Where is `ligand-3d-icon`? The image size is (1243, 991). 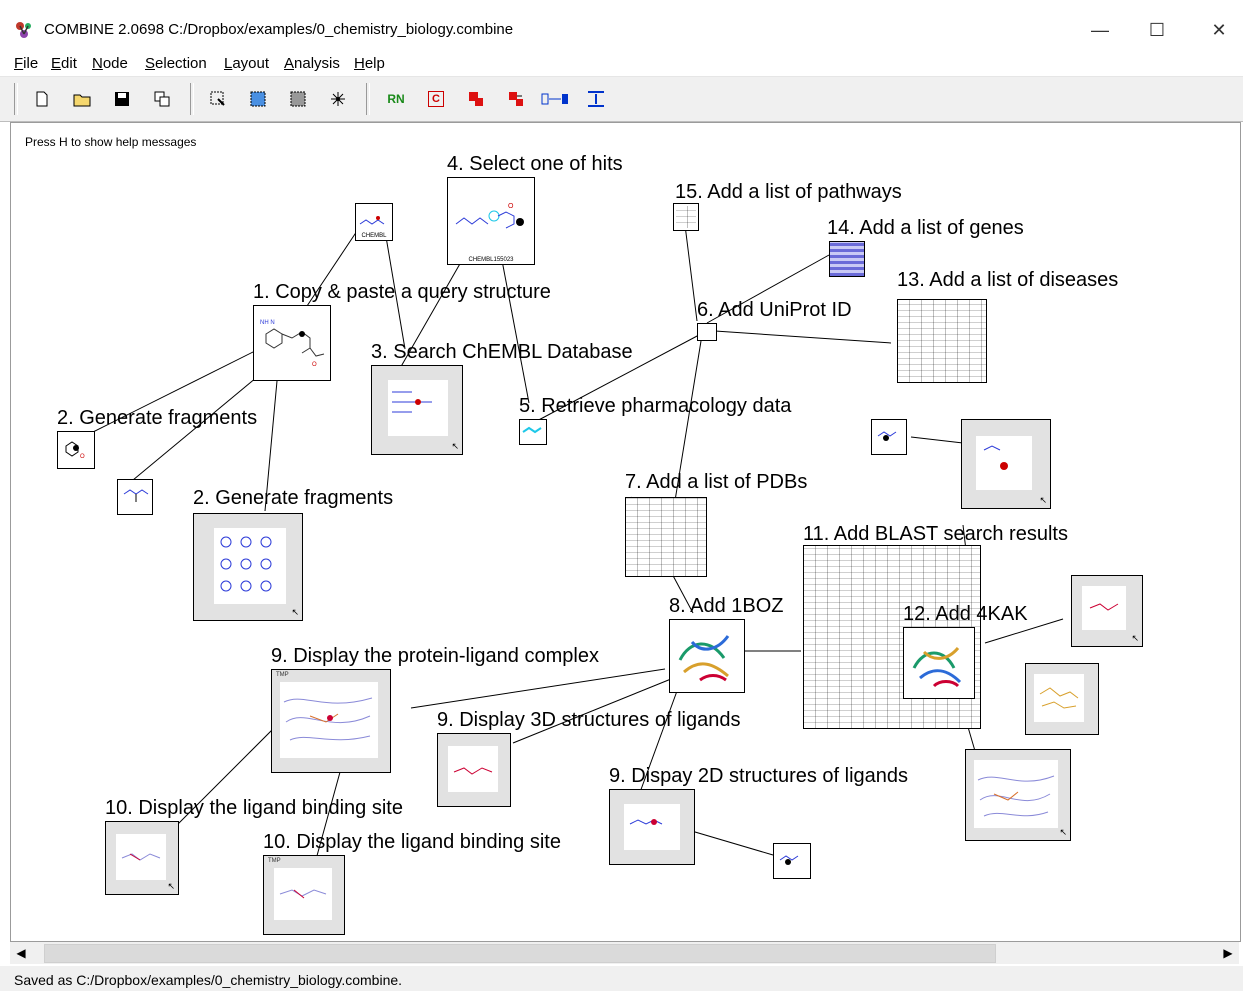
ligand-3d-icon is located at coordinates (1104, 607).